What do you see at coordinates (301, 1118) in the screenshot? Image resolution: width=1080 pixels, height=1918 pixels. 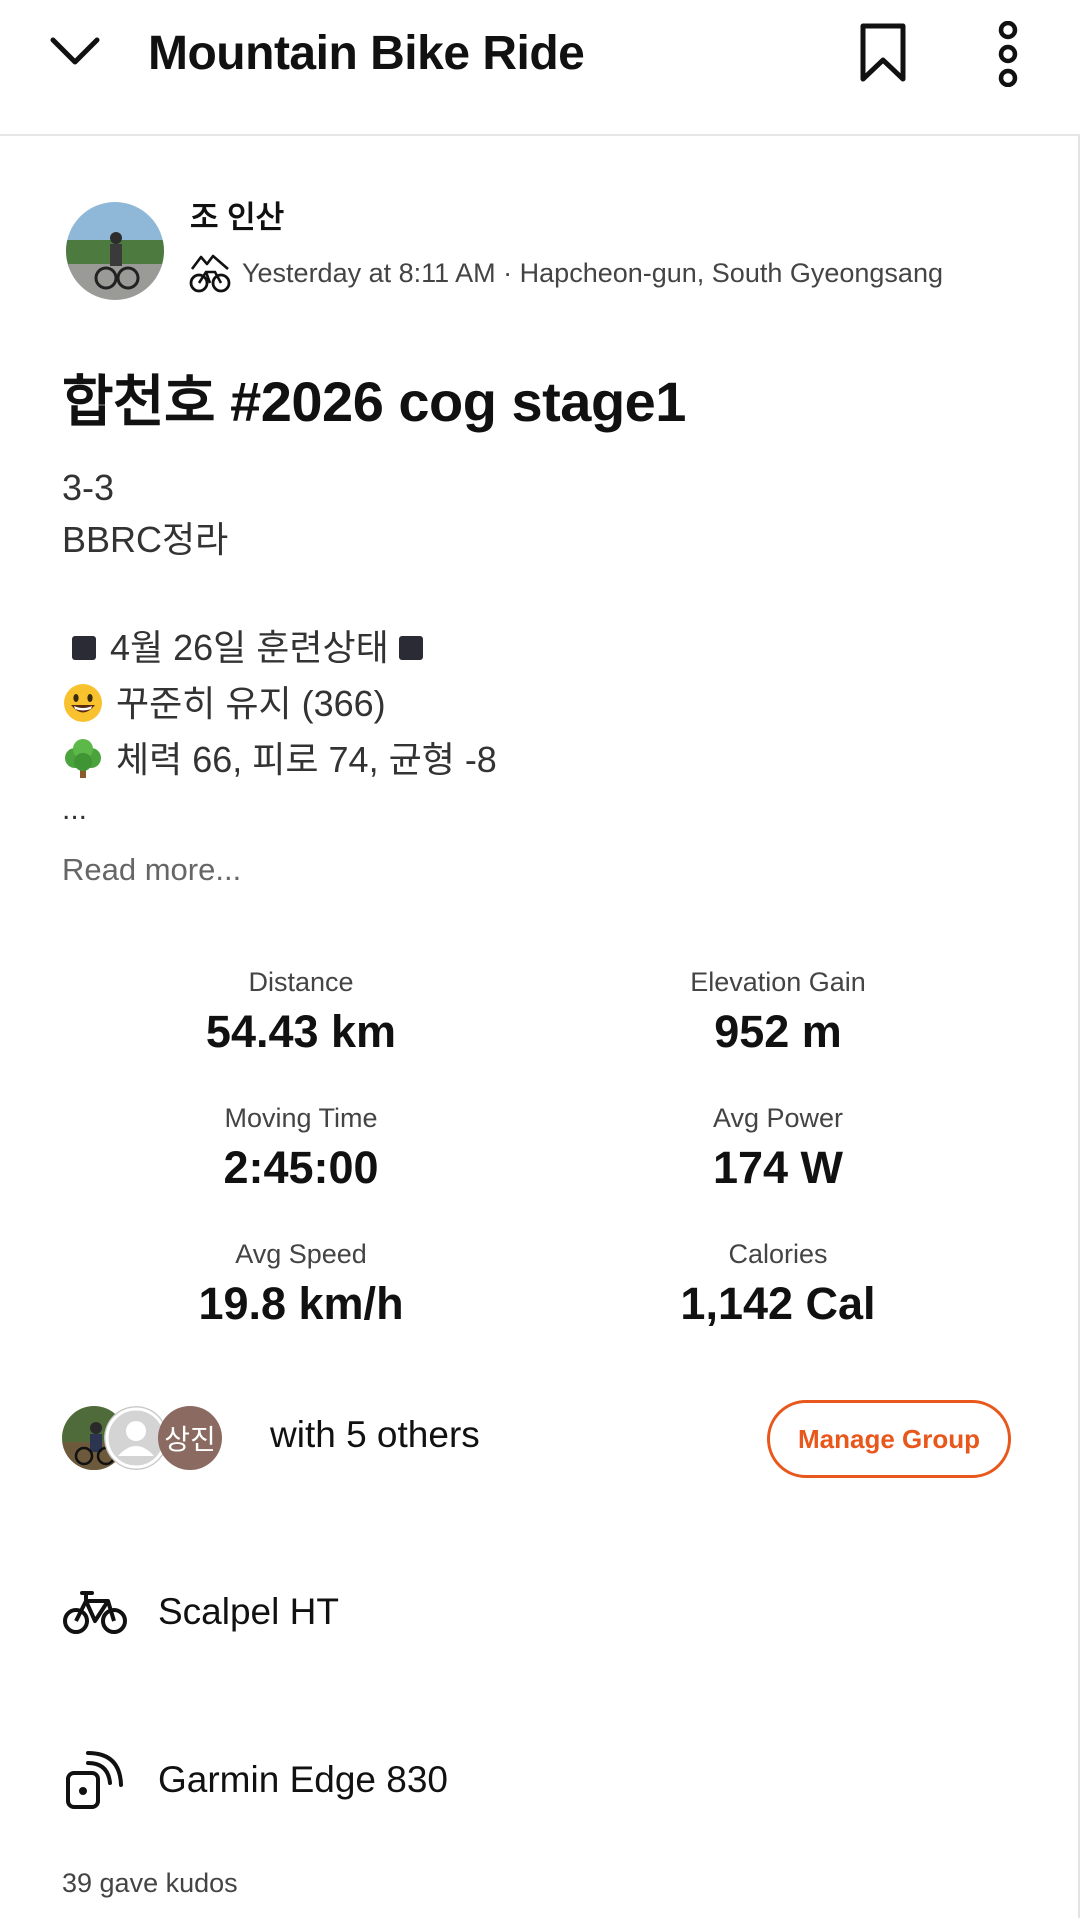 I see `stat-label: Moving Time` at bounding box center [301, 1118].